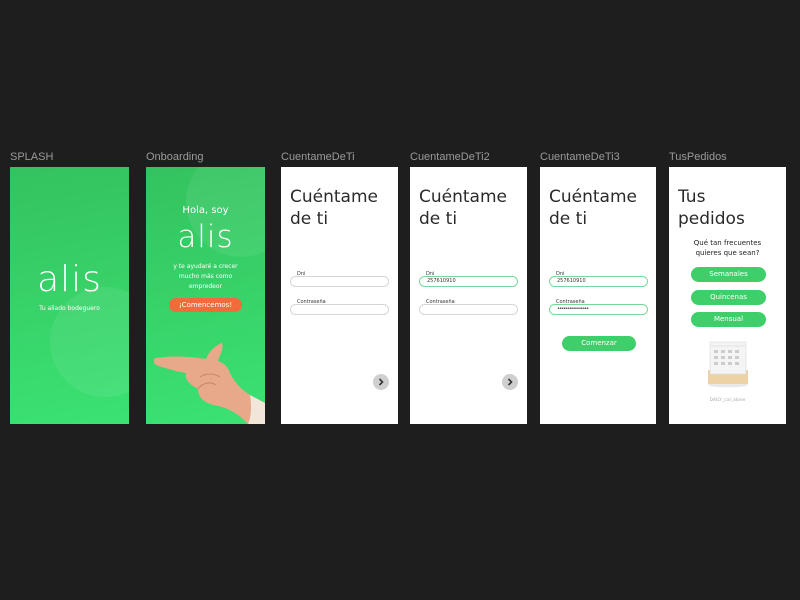 The image size is (800, 600). I want to click on comenzar-button: Comenzar, so click(599, 343).